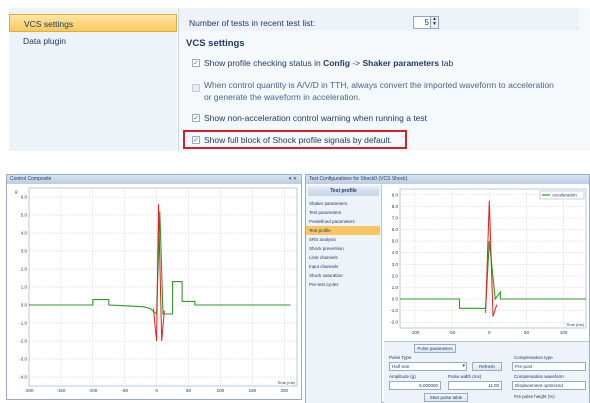 The width and height of the screenshot is (590, 403). What do you see at coordinates (343, 203) in the screenshot?
I see `config-item: Shaker parameters` at bounding box center [343, 203].